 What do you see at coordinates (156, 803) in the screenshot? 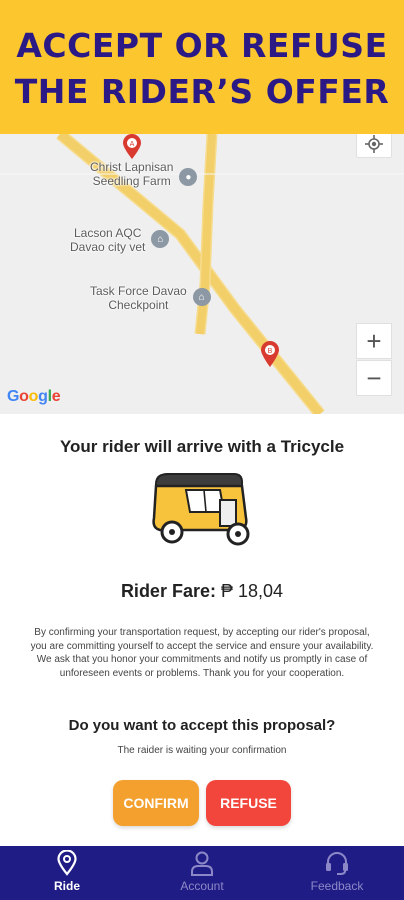
I see `confirm-button: CONFIRM` at bounding box center [156, 803].